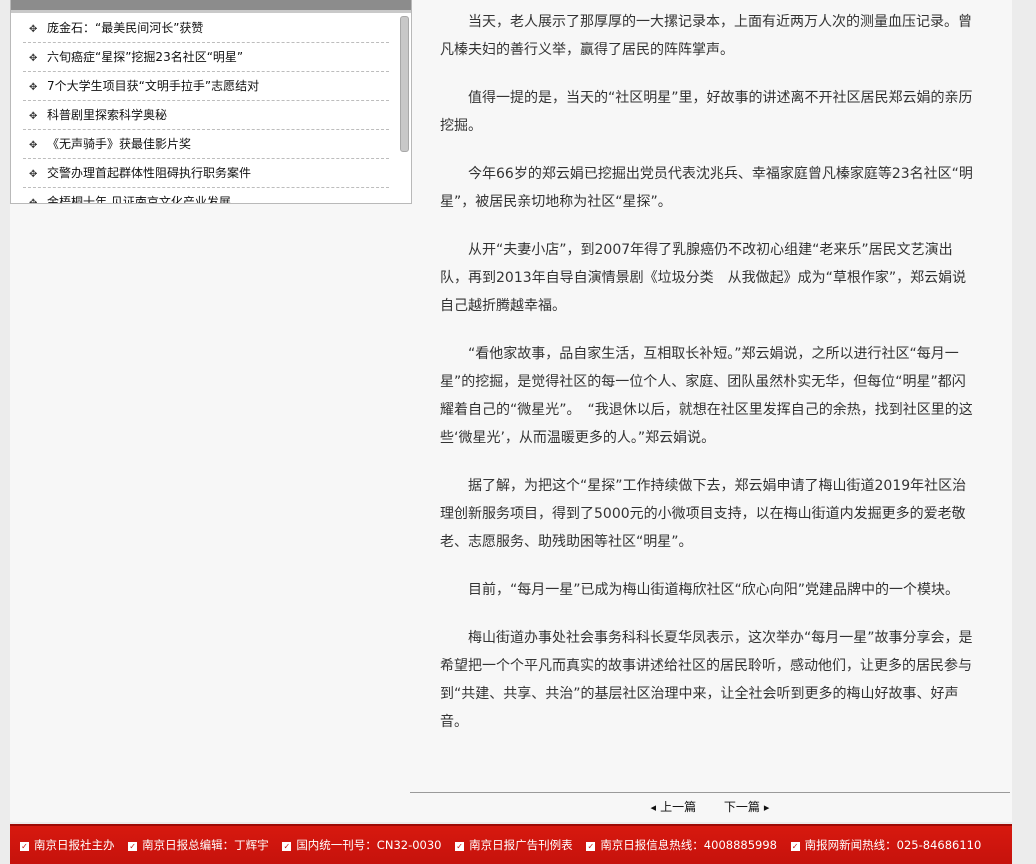 The image size is (1036, 864). I want to click on news-link: 科普剧里探索科学奥秘, so click(107, 115).